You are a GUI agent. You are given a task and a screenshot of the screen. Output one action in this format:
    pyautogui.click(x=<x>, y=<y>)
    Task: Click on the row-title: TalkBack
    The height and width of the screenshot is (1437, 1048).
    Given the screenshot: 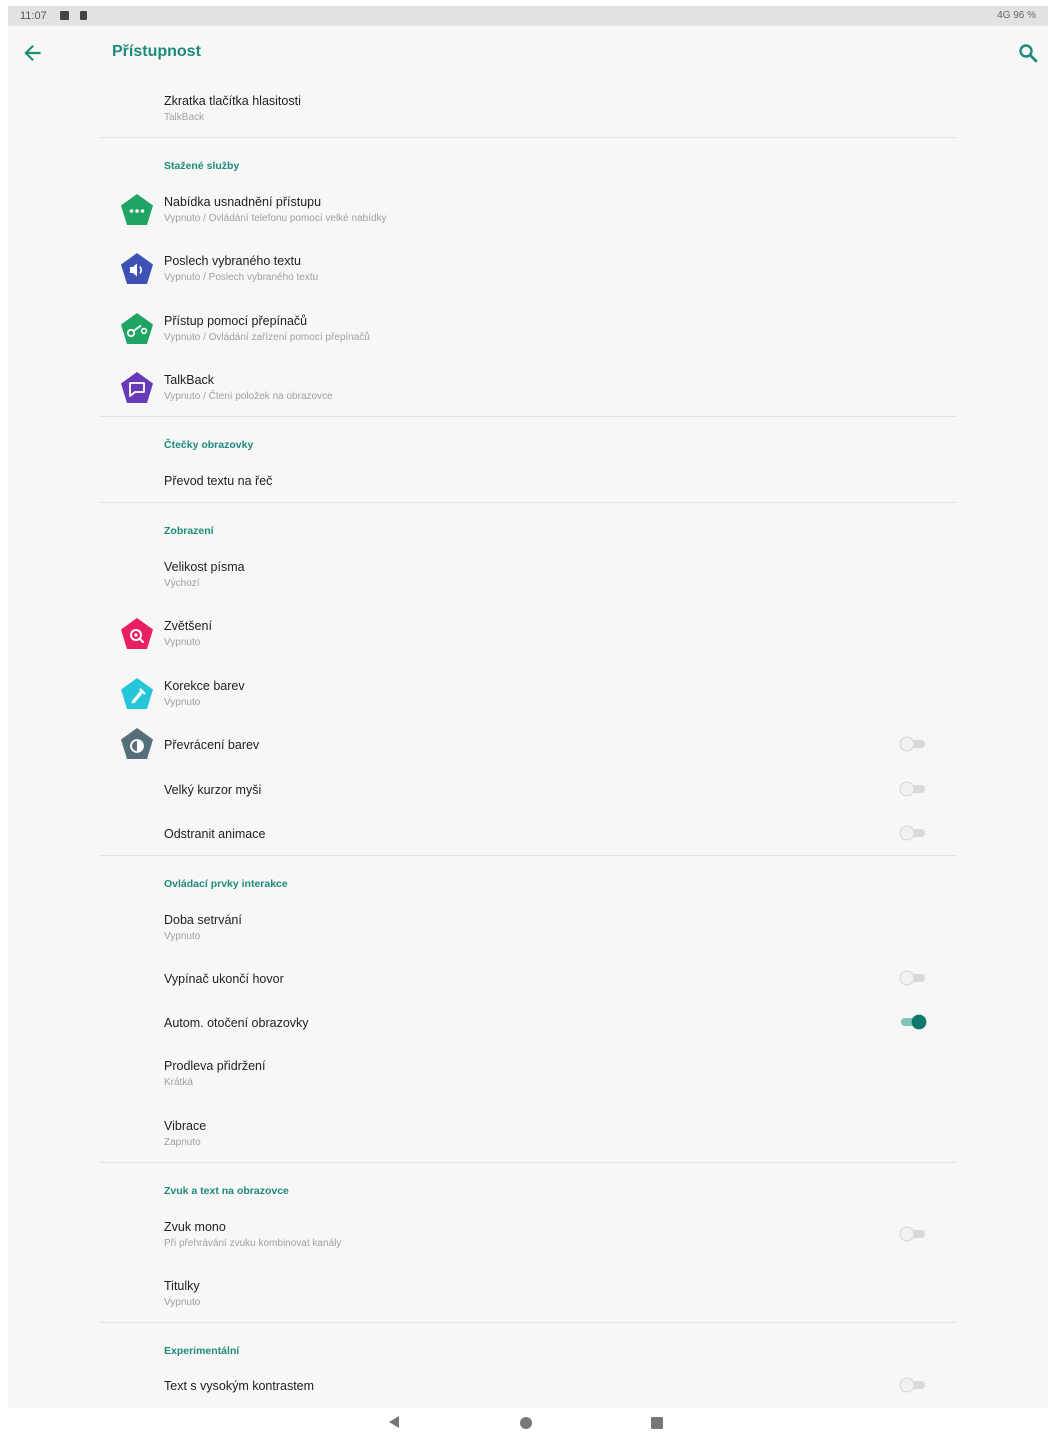 What is the action you would take?
    pyautogui.click(x=189, y=380)
    